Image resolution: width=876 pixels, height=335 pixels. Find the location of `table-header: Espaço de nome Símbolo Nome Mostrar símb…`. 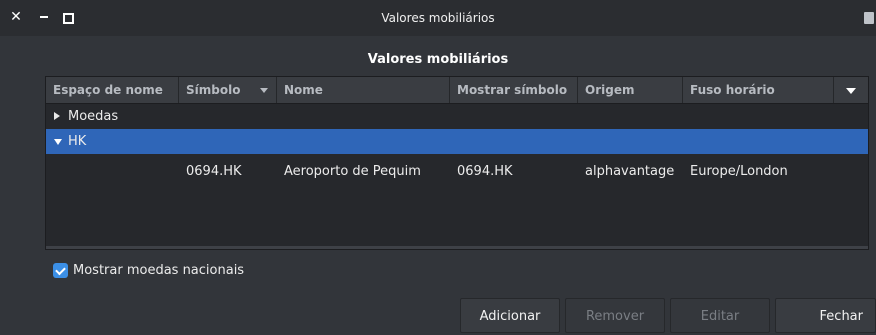

table-header: Espaço de nome Símbolo Nome Mostrar símb… is located at coordinates (457, 90).